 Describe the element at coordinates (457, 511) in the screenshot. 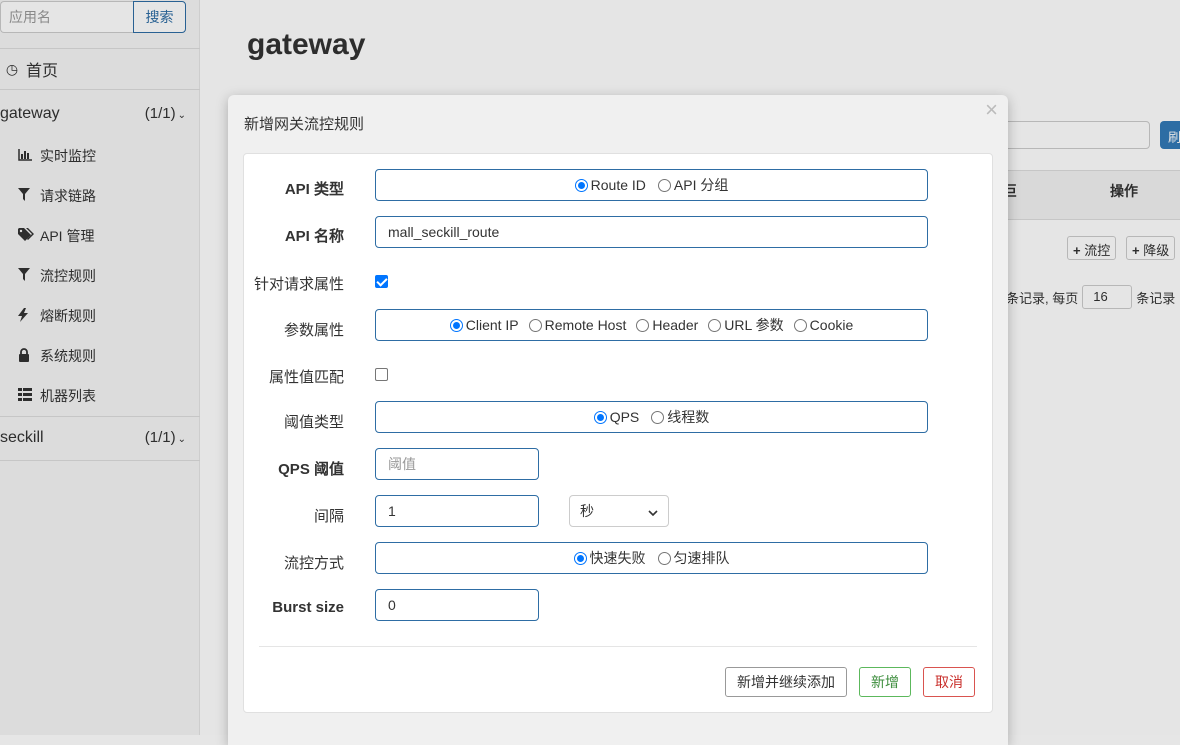

I see `interval-input` at that location.